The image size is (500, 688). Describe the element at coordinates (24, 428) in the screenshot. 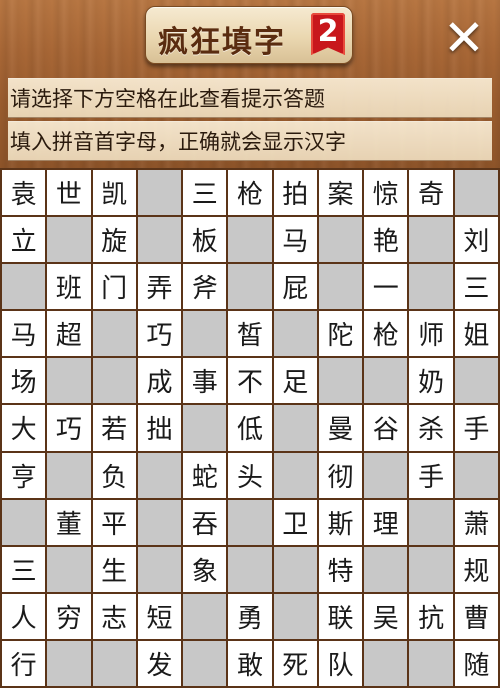

I see `grid-cell: 大` at that location.